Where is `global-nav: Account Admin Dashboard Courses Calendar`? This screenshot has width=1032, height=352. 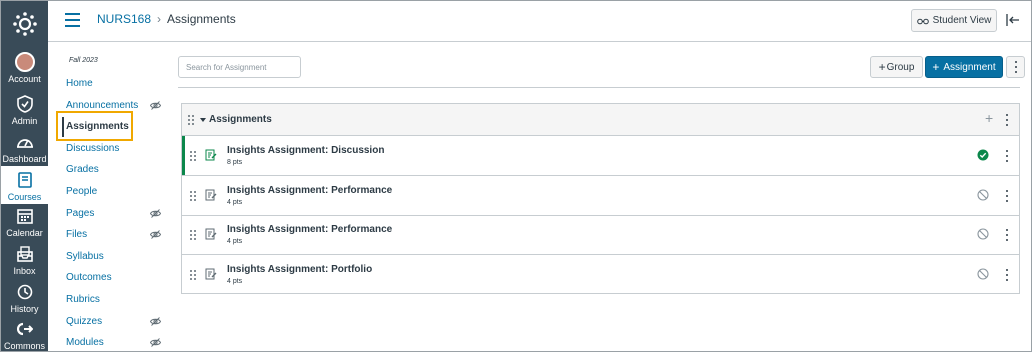
global-nav: Account Admin Dashboard Courses Calendar is located at coordinates (24, 176).